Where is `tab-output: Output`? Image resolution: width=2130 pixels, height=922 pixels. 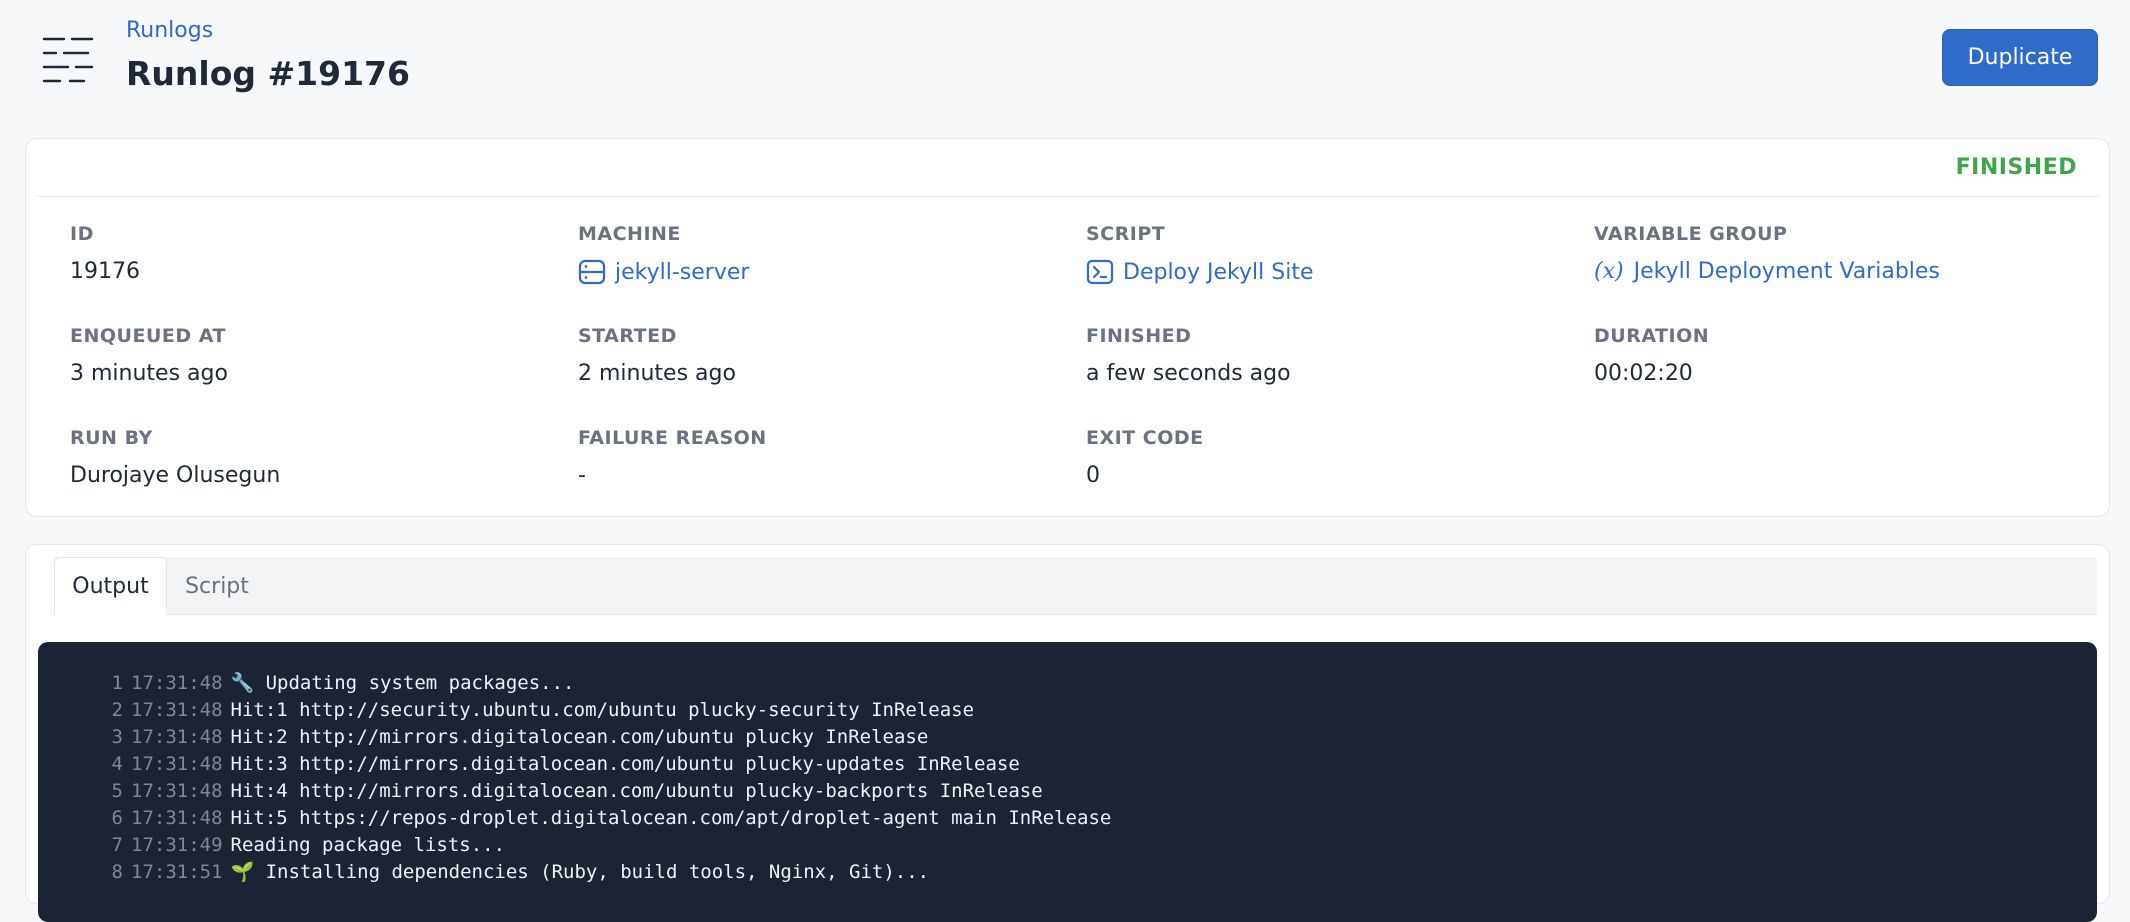 tab-output: Output is located at coordinates (110, 586).